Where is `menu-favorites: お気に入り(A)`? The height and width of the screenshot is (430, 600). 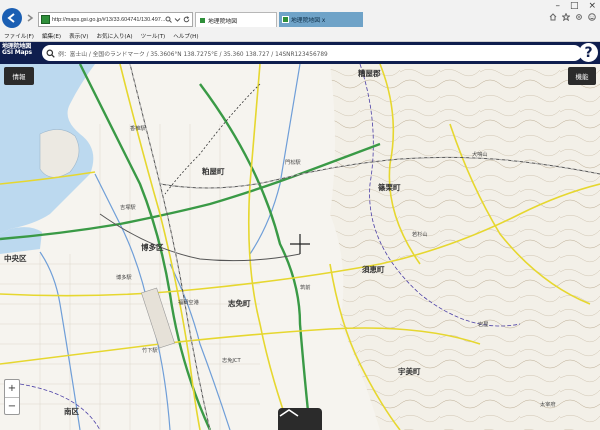
menu-favorites: お気に入り(A) is located at coordinates (114, 36).